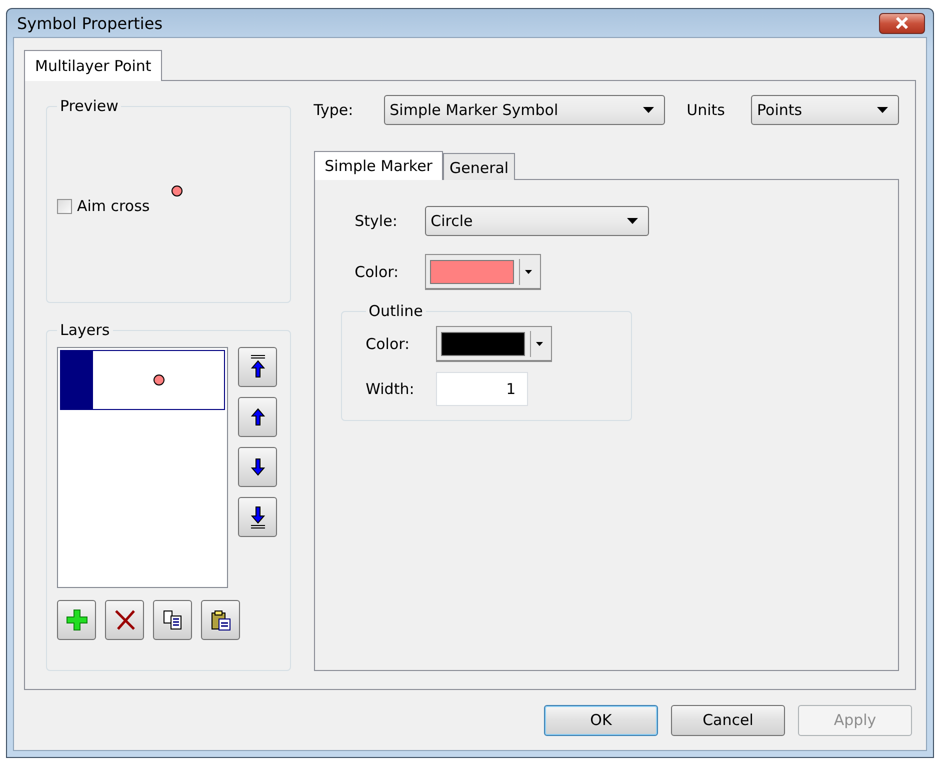  I want to click on close-icon, so click(902, 23).